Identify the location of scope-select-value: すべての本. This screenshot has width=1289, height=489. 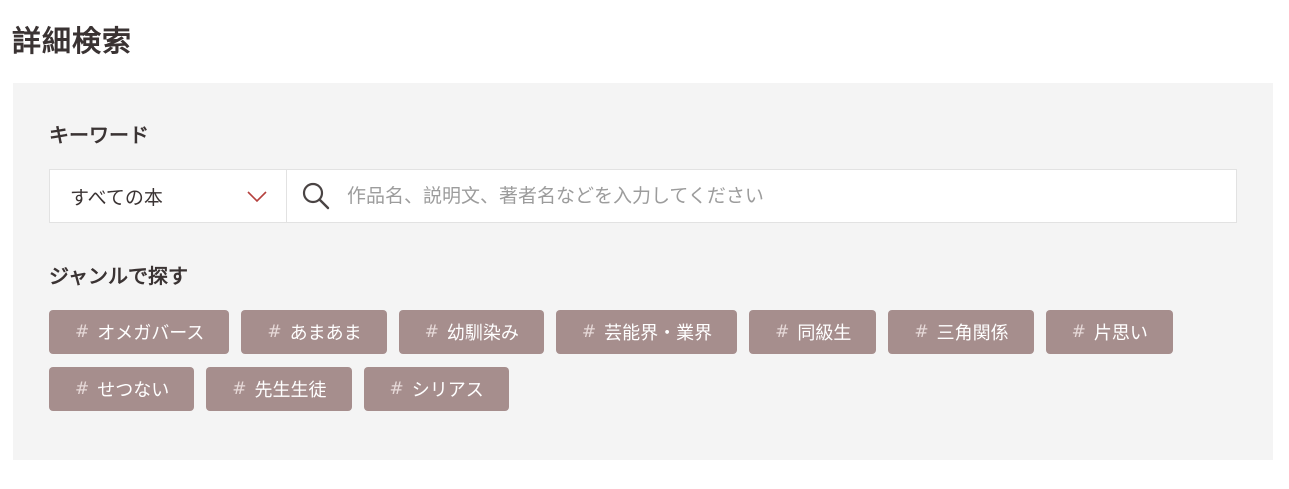
(116, 197).